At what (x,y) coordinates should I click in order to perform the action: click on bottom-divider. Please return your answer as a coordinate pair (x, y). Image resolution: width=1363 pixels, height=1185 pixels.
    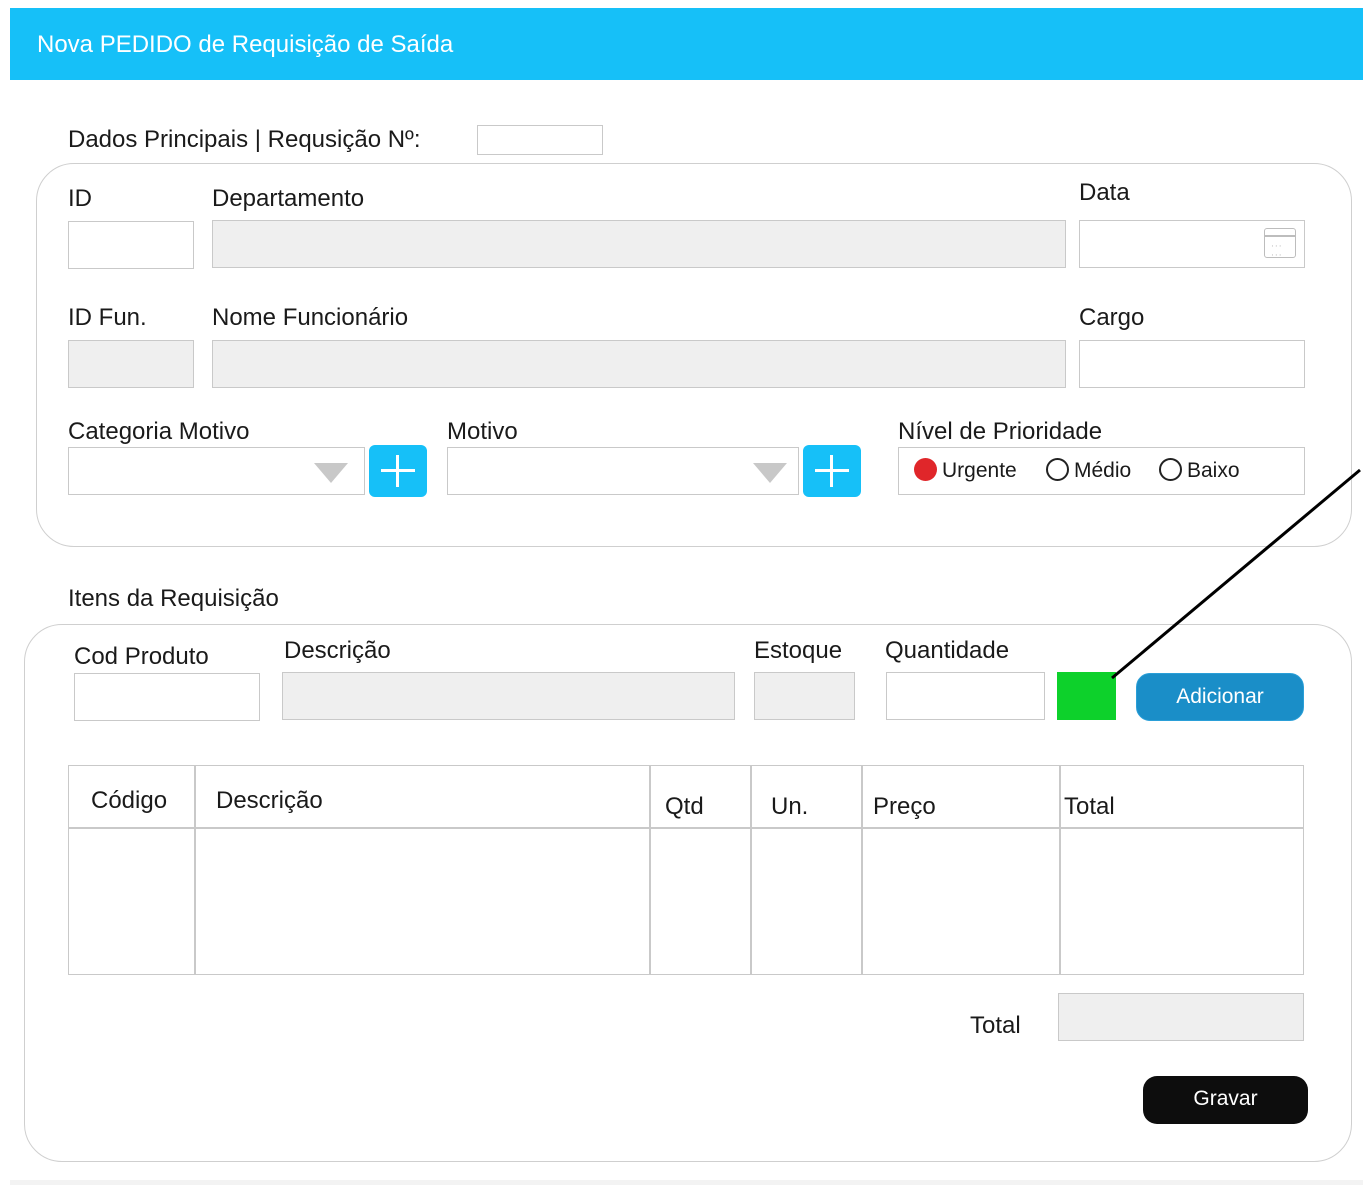
    Looking at the image, I should click on (686, 1182).